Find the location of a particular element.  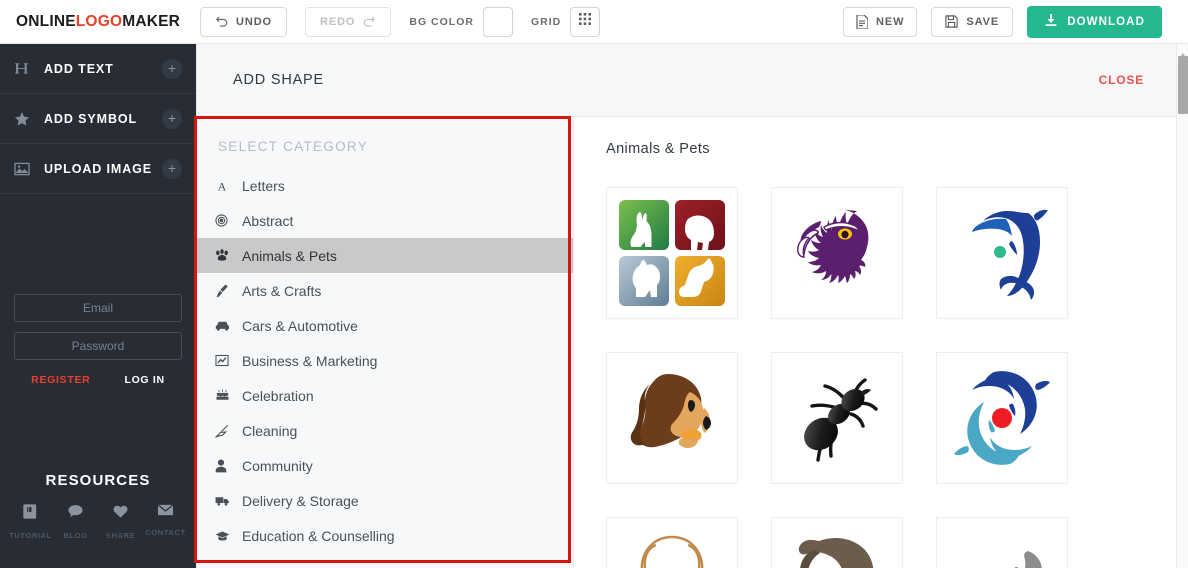

grid-toggle-button is located at coordinates (585, 21).